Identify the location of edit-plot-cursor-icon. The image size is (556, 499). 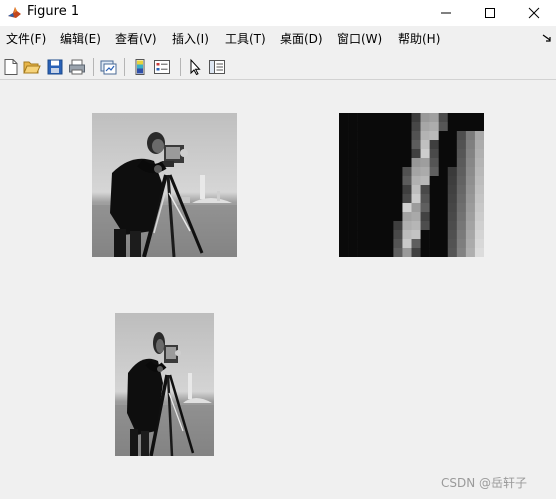
(195, 67).